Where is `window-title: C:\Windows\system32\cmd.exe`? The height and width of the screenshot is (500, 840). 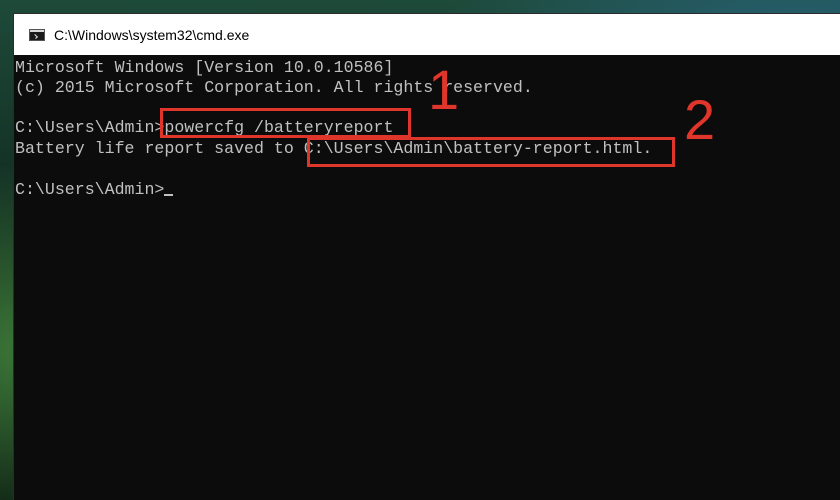 window-title: C:\Windows\system32\cmd.exe is located at coordinates (152, 34).